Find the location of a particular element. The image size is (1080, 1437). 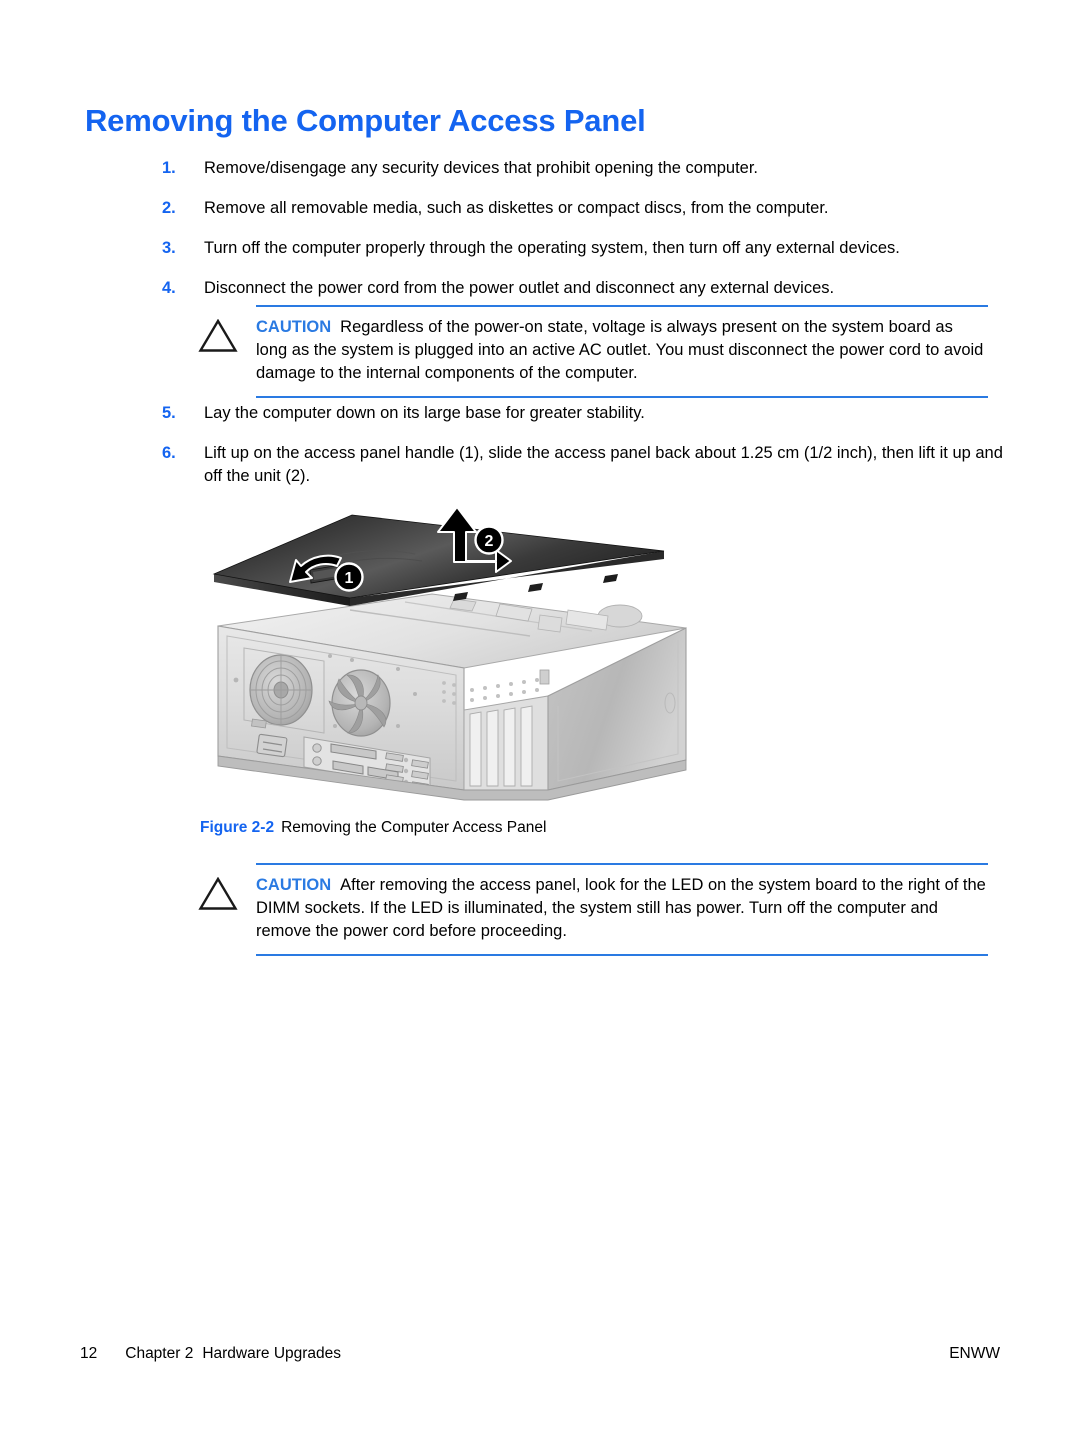

footer-chapter-title: Hardware Upgrades is located at coordinates (272, 1353).